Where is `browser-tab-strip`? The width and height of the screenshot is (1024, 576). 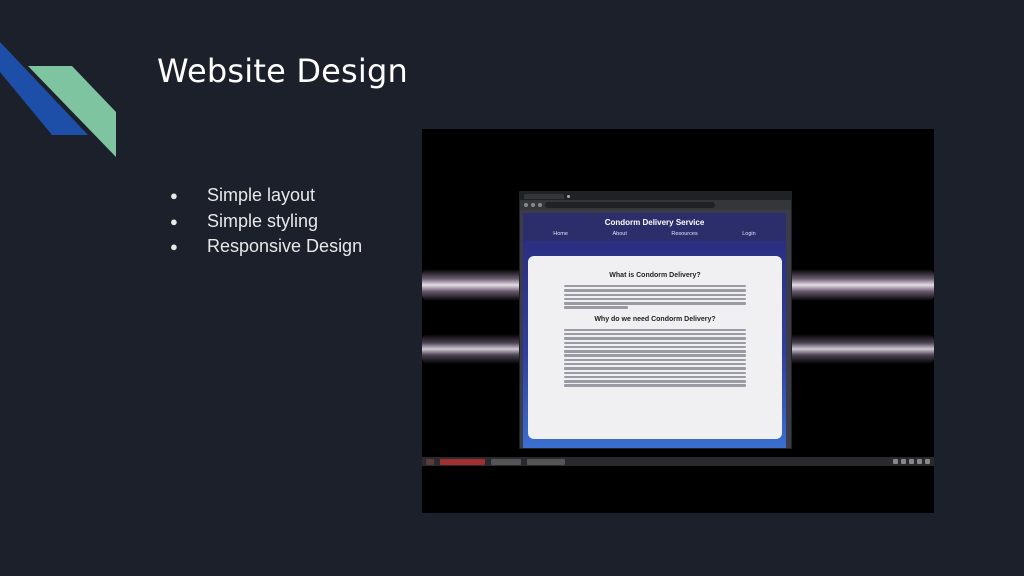 browser-tab-strip is located at coordinates (655, 196).